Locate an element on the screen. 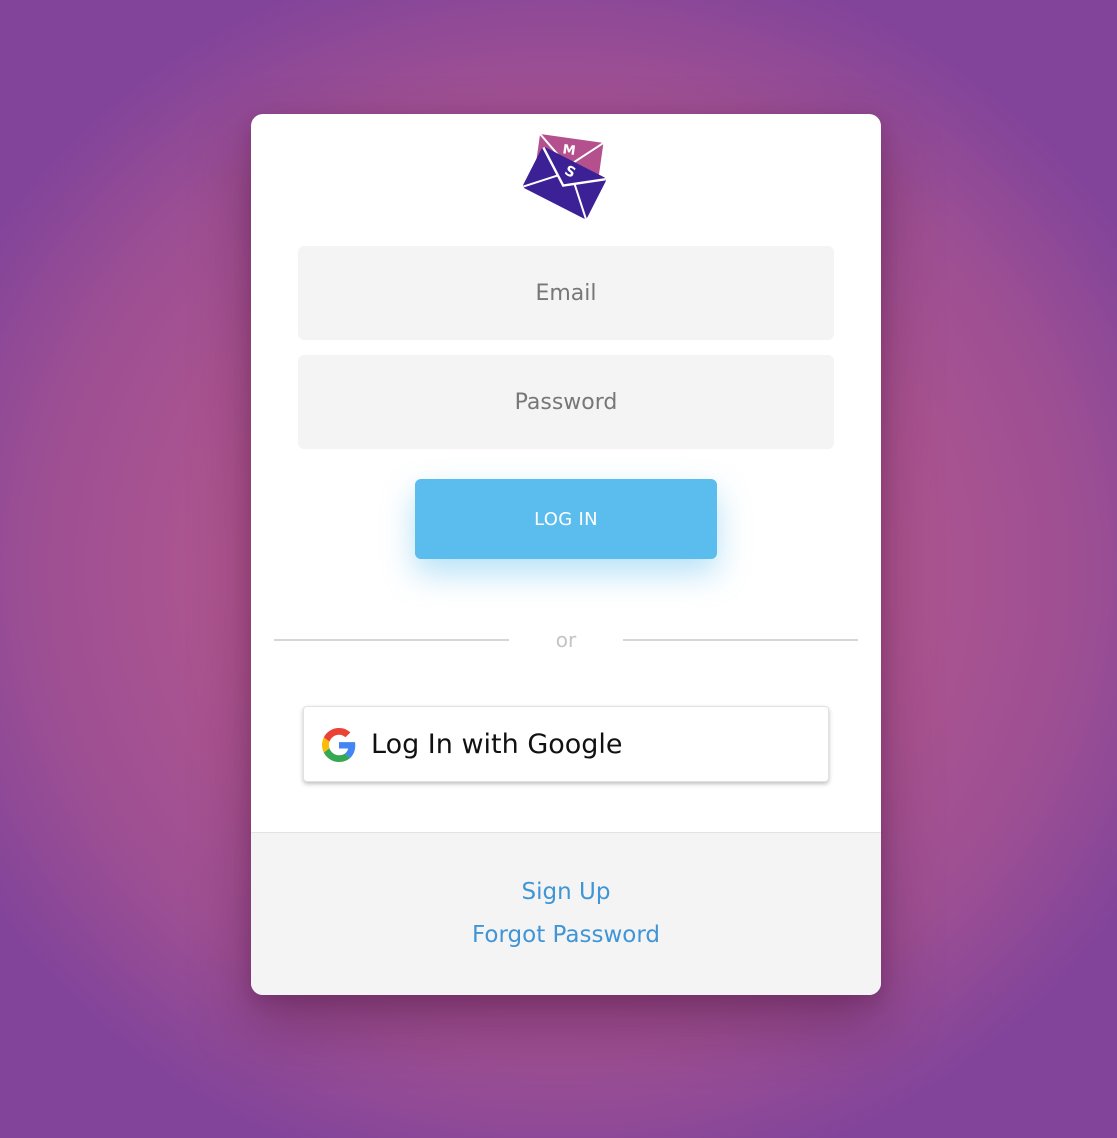 The image size is (1117, 1138). envelope-logo-icon: M S is located at coordinates (565, 176).